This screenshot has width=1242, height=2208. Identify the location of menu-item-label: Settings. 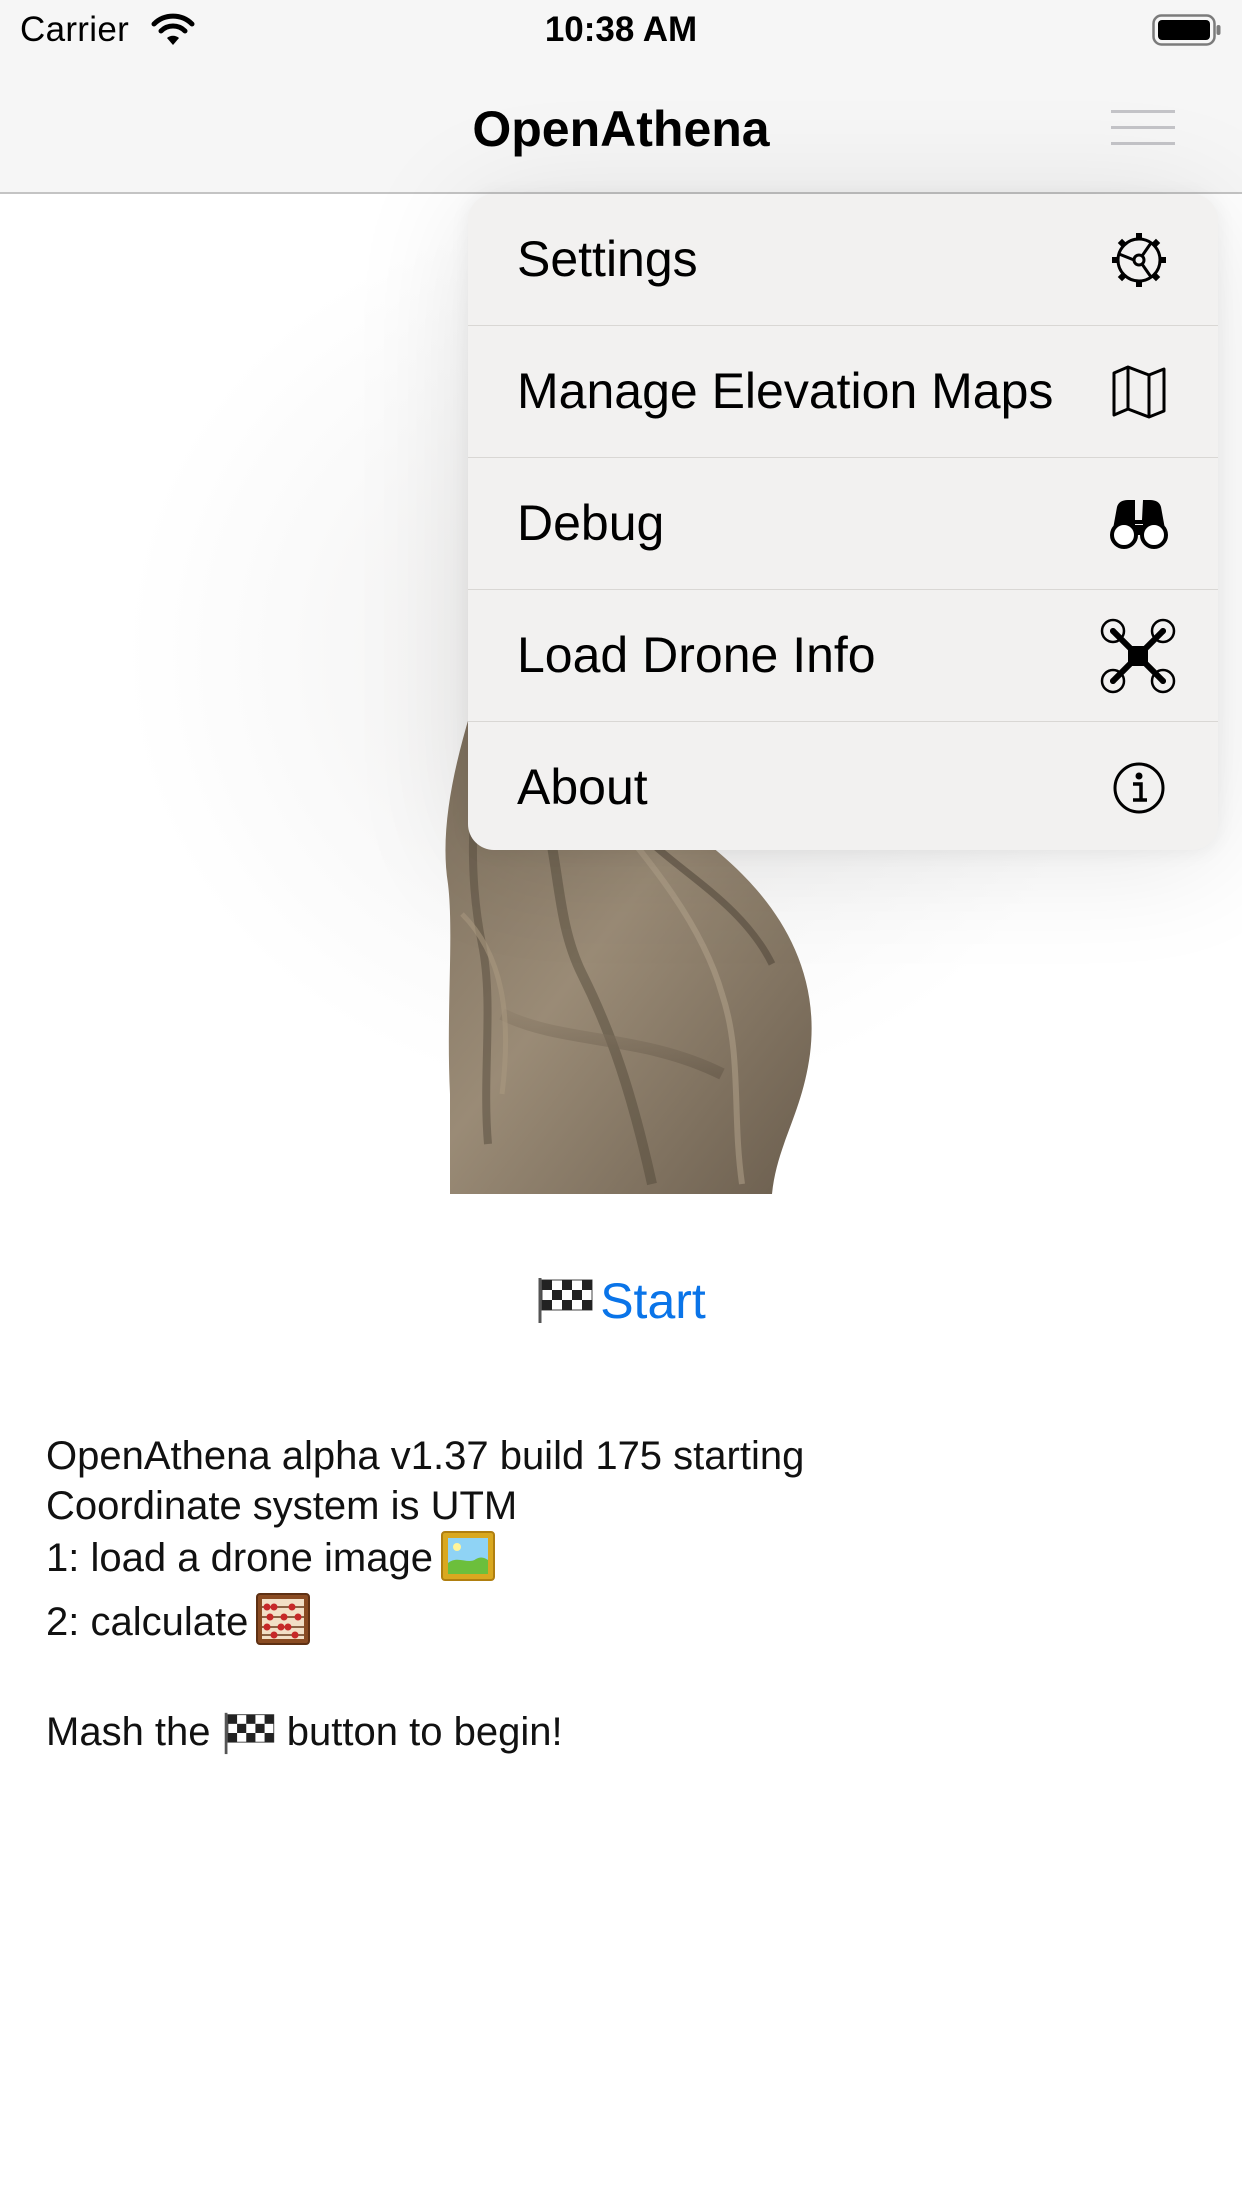
(607, 259).